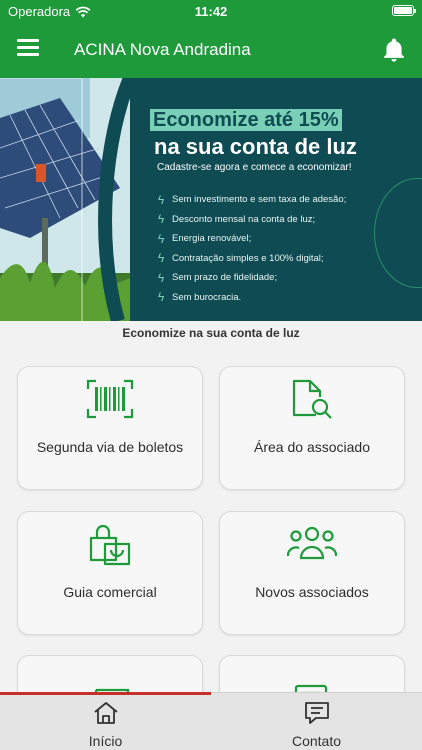 This screenshot has height=750, width=422. Describe the element at coordinates (110, 545) in the screenshot. I see `shopping-bag-icon` at that location.